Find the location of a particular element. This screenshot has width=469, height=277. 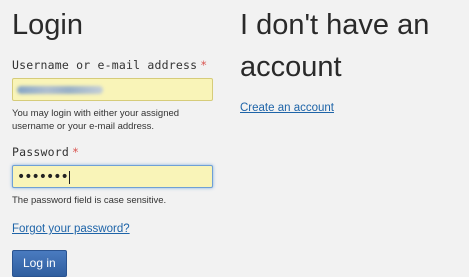

password-label-text: Password is located at coordinates (40, 152).